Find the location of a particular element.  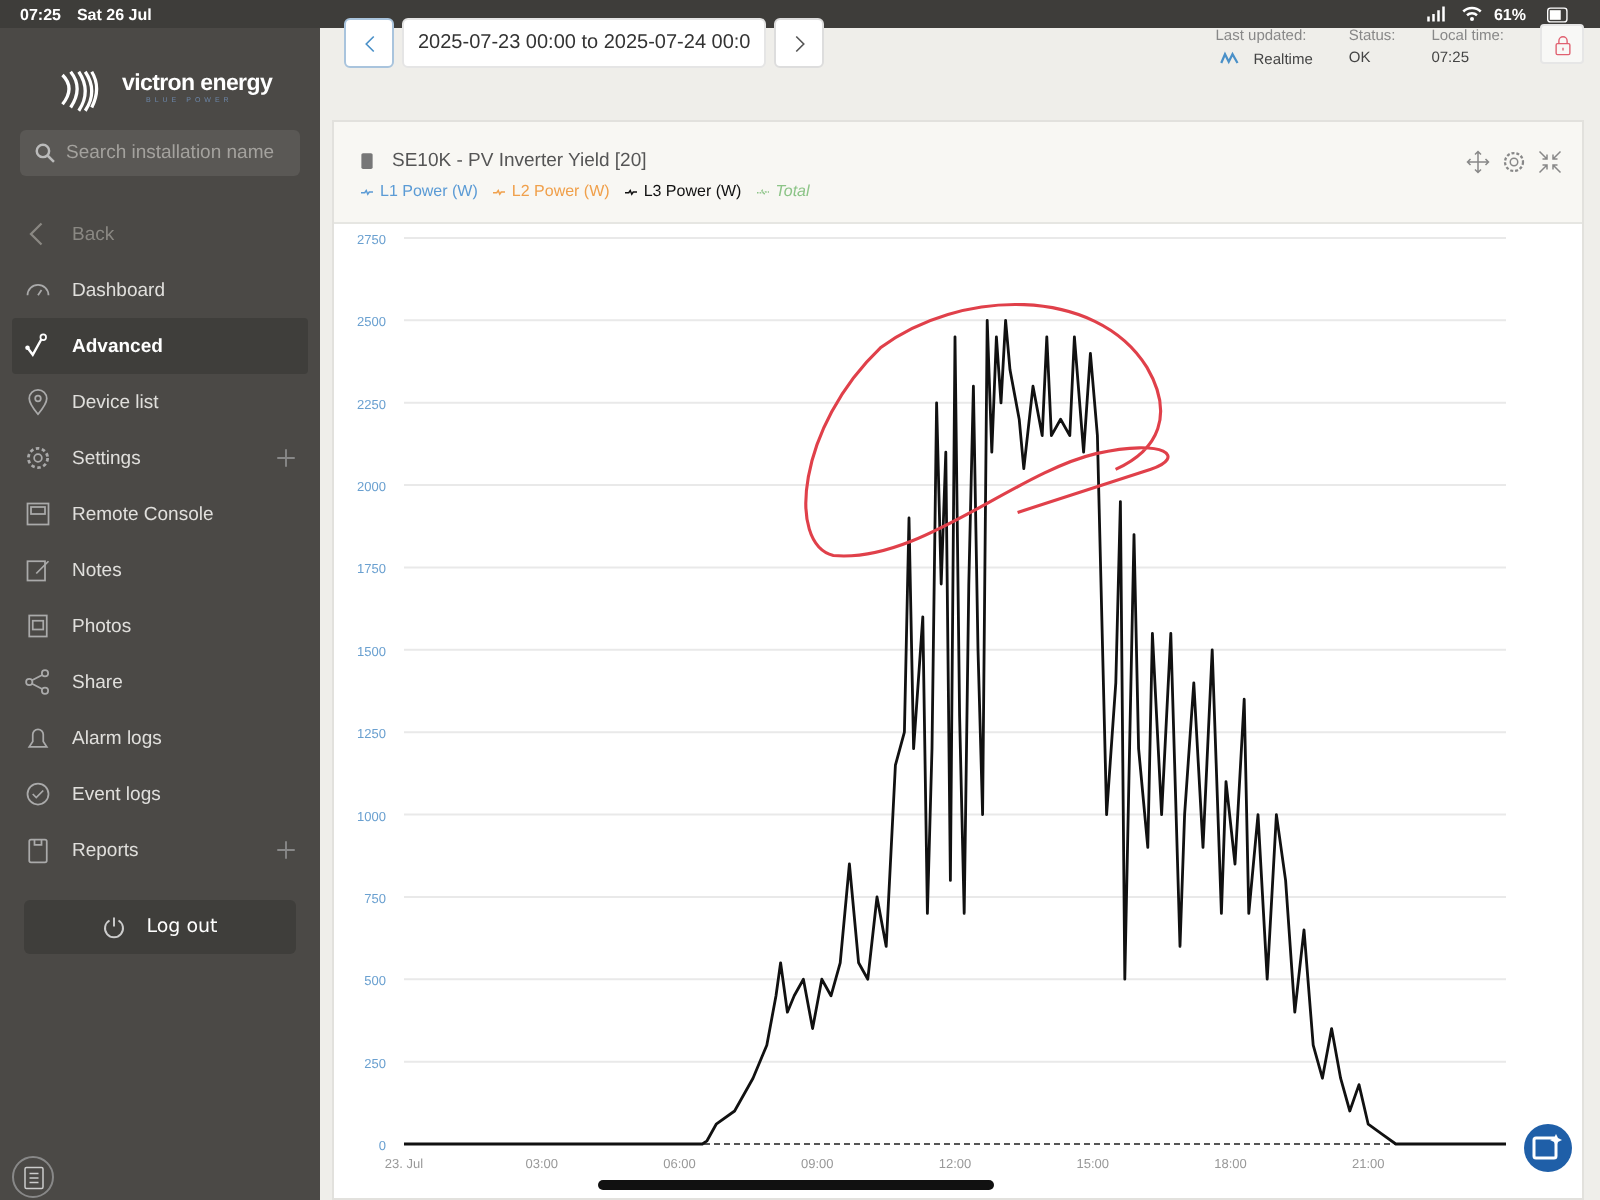

logout-button: Log out is located at coordinates (160, 927).